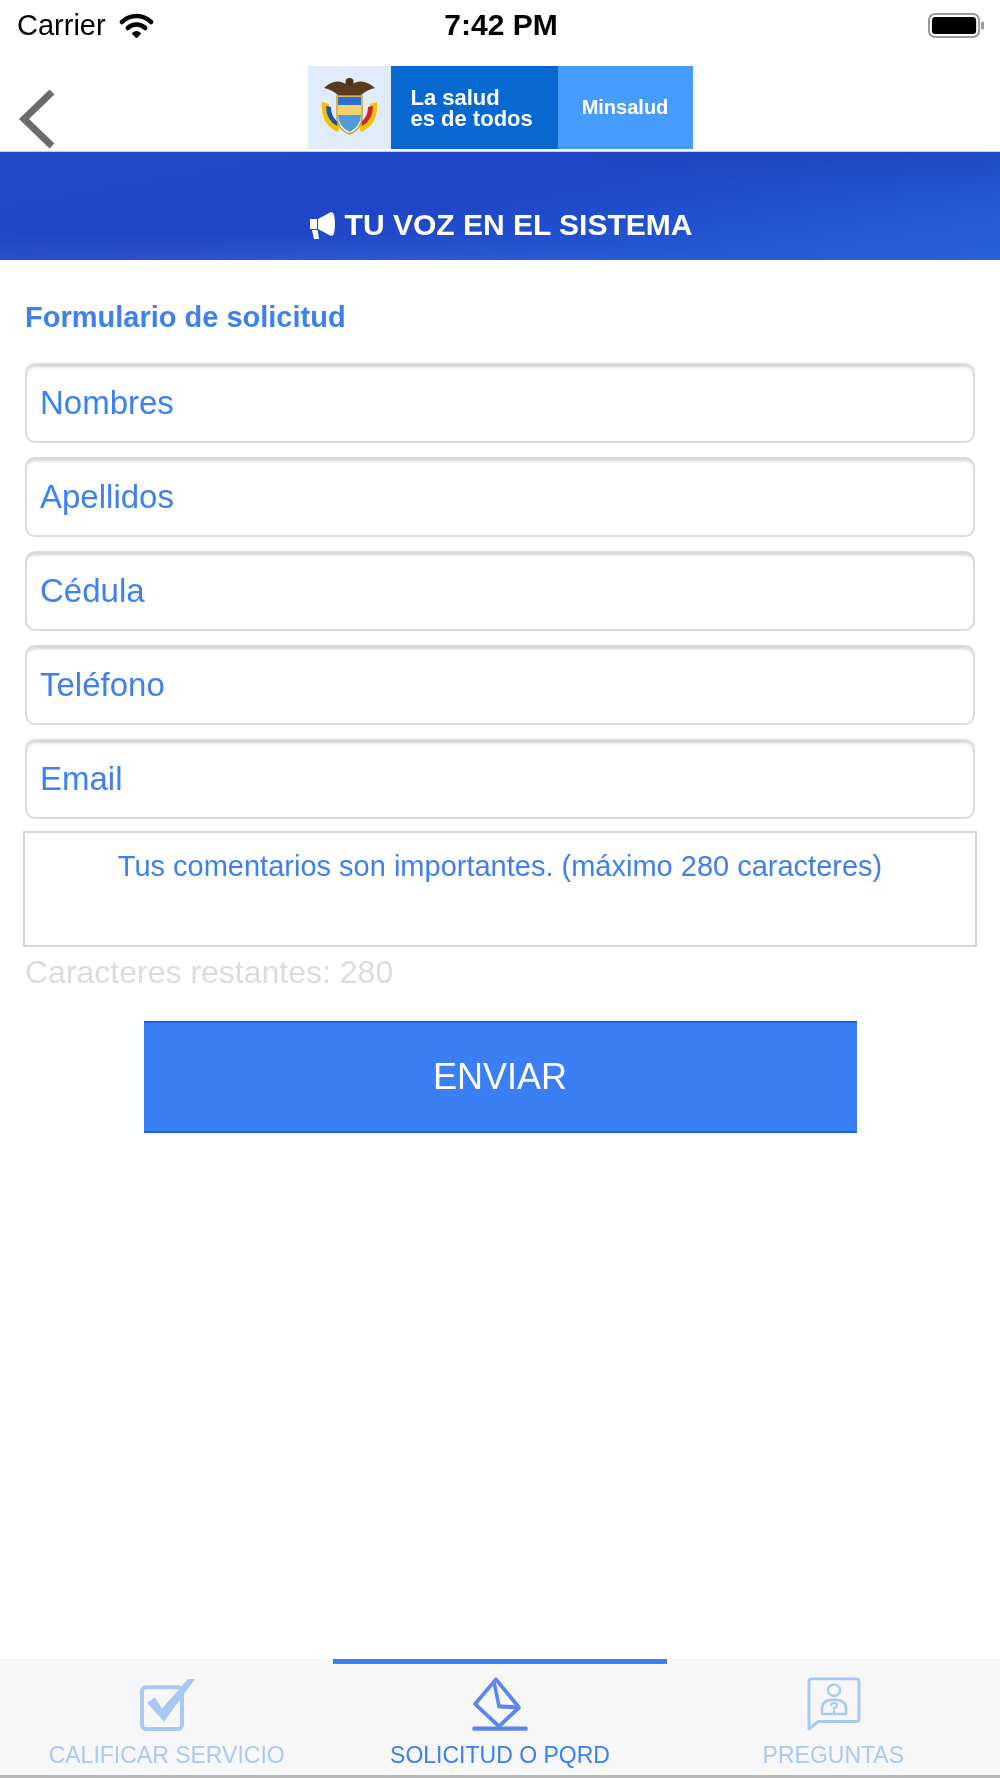 This screenshot has width=1000, height=1778. I want to click on battery-icon, so click(956, 25).